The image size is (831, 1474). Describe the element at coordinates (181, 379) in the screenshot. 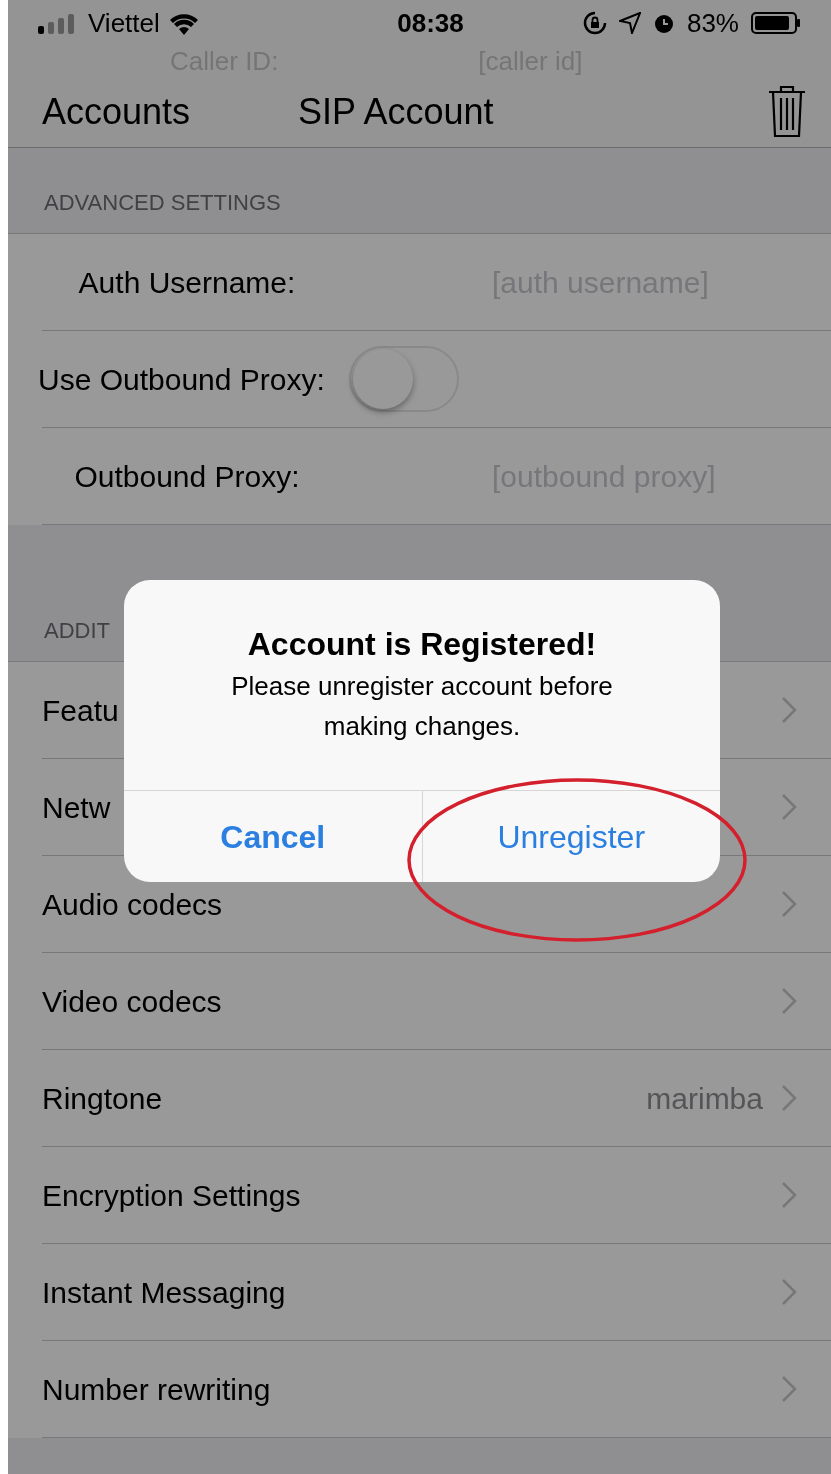

I see `switch-label: Use Outbound Proxy:` at that location.